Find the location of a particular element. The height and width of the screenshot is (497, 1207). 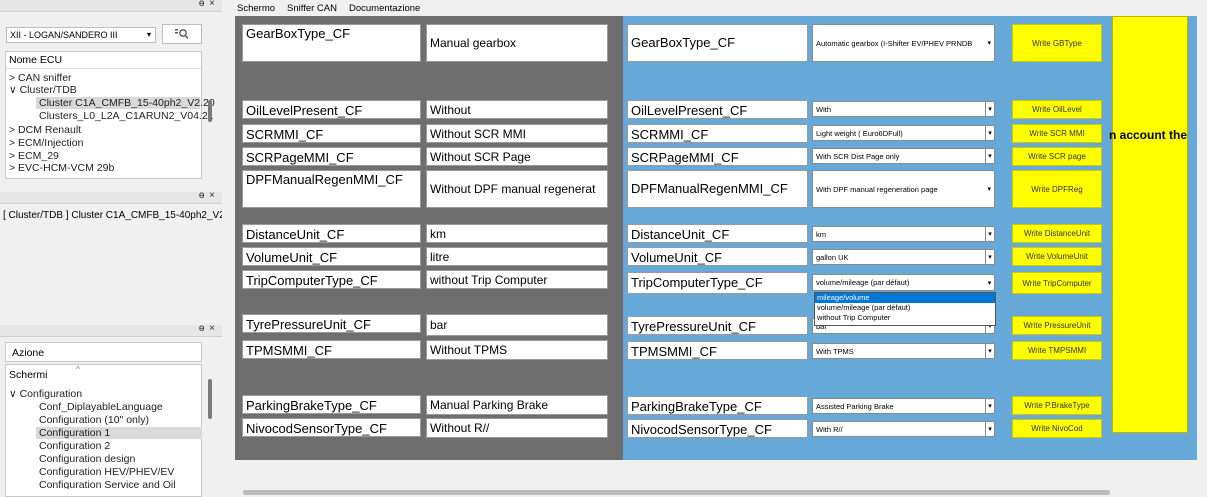

write-scrmmi-button: Write SCR MMI is located at coordinates (1057, 133).